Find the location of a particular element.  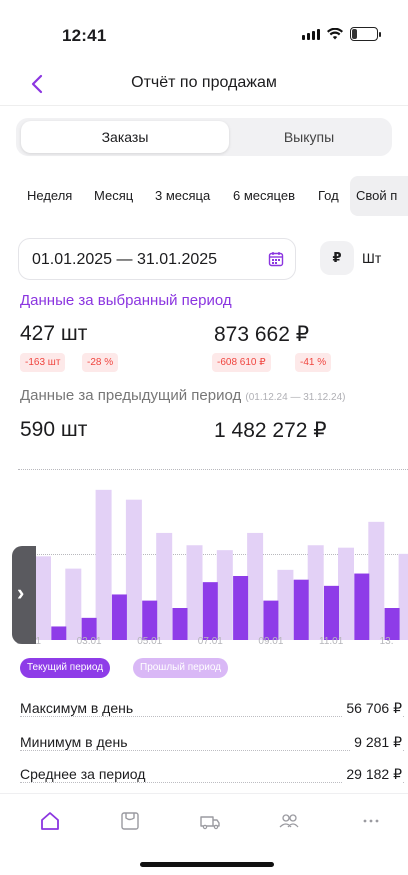

period-custom: Свой п is located at coordinates (379, 196).